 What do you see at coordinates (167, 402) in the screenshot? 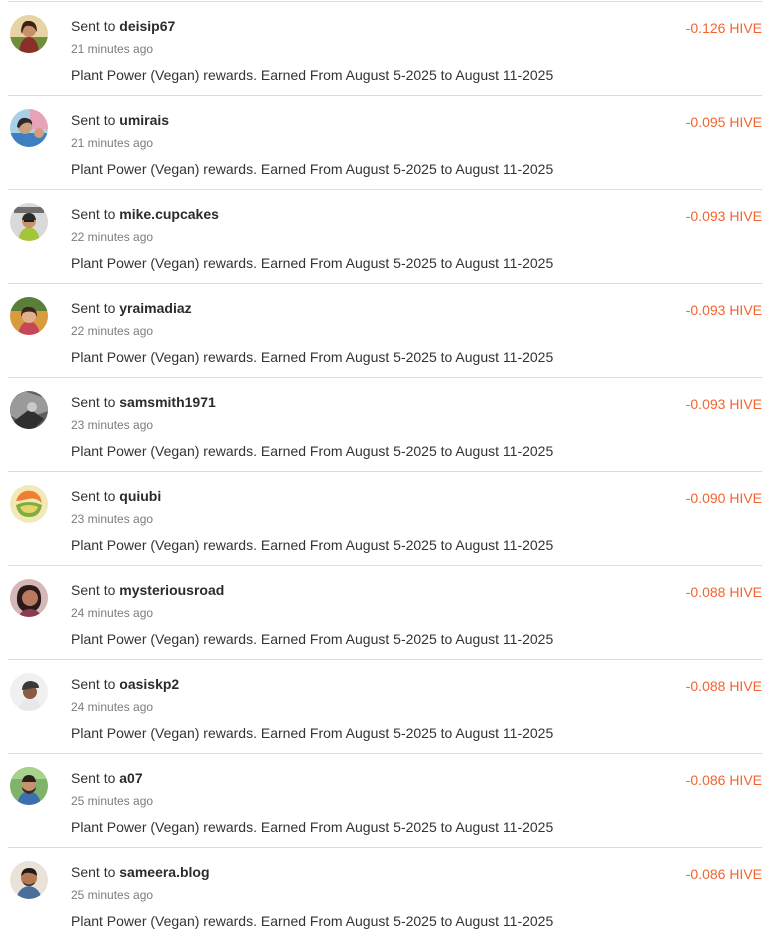
I see `recipient-username-link: samsmith1971` at bounding box center [167, 402].